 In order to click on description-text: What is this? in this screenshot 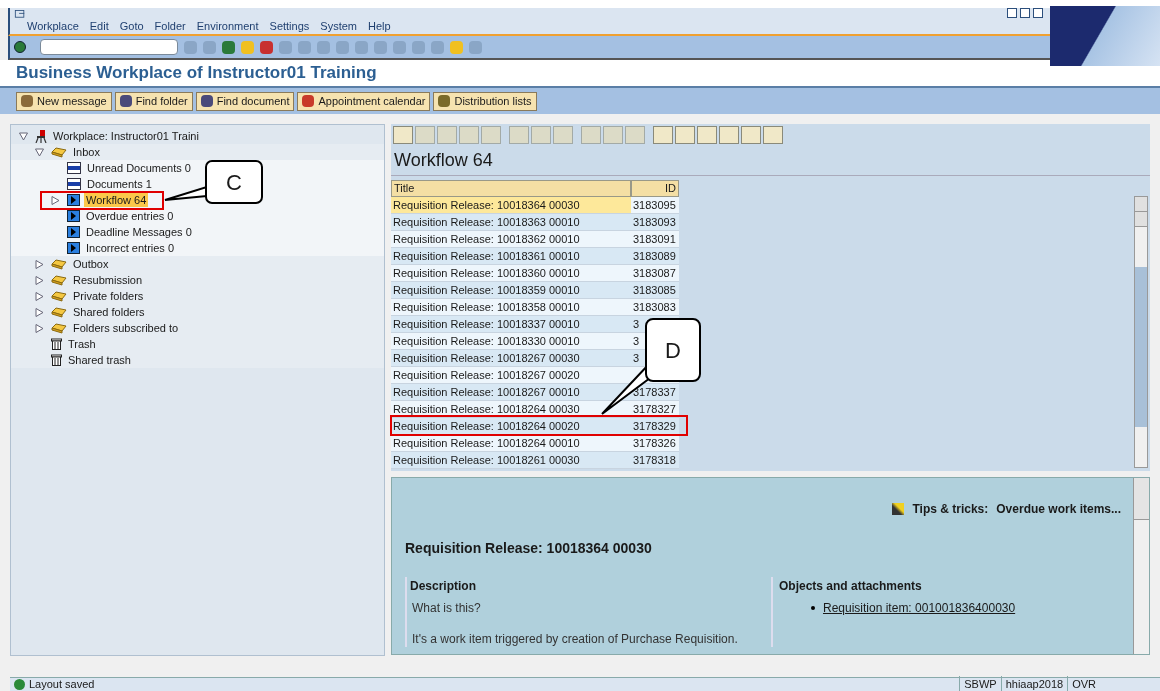, I will do `click(446, 608)`.